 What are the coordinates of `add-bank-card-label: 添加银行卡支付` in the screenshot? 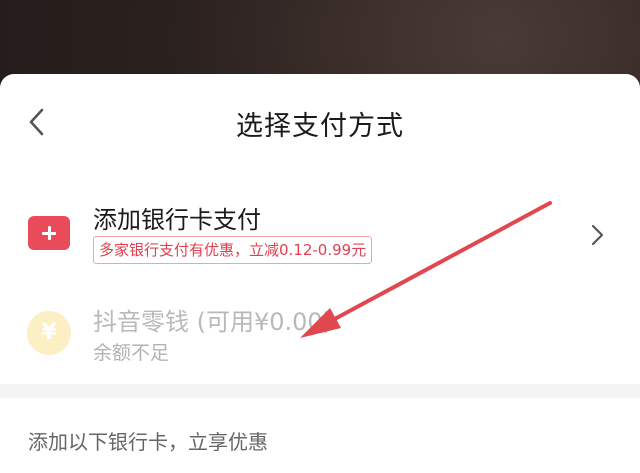 It's located at (177, 220).